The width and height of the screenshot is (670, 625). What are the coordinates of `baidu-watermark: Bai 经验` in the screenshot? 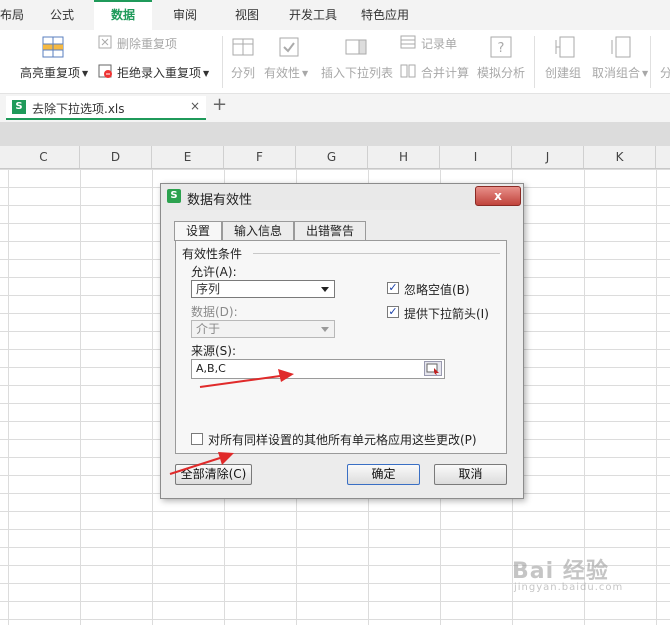 It's located at (560, 571).